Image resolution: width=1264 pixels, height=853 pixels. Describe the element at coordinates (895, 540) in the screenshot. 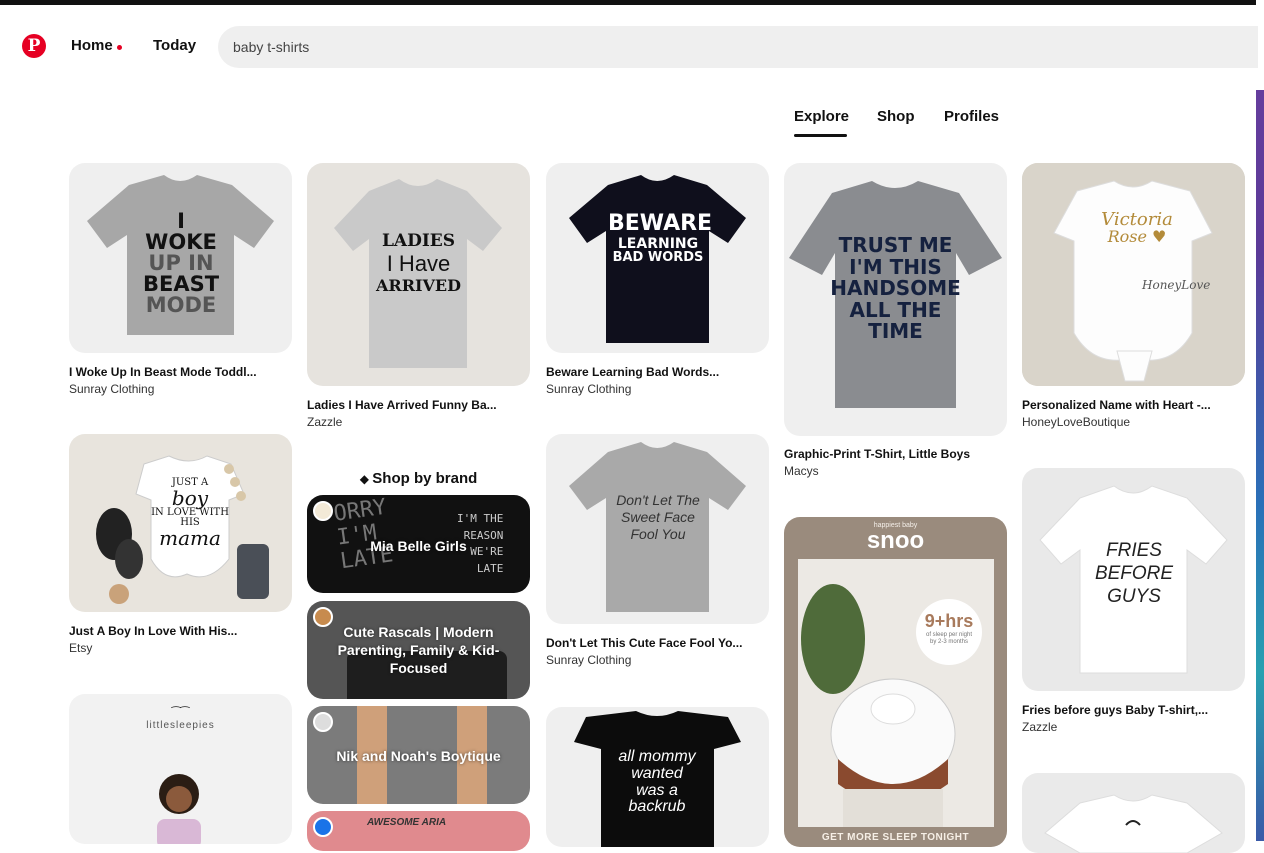

I see `ad-brand: snoo` at that location.